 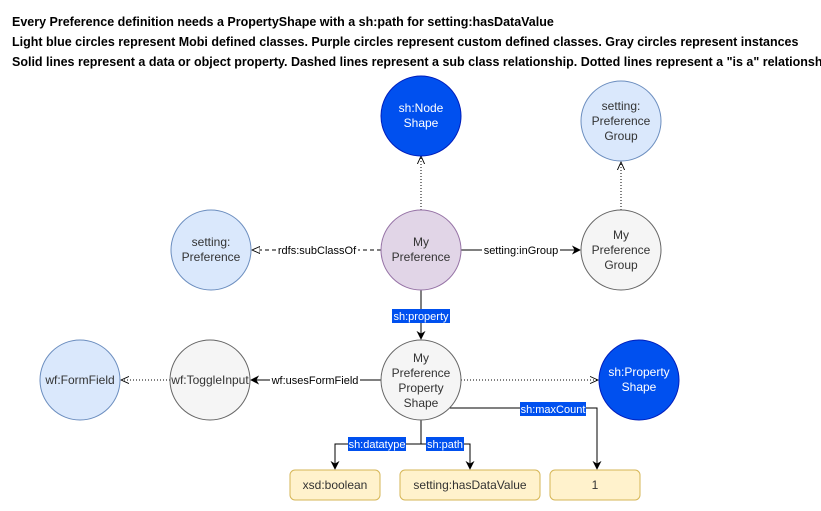 I want to click on node-wf-toggle-input: wf:ToggleInput, so click(x=210, y=380).